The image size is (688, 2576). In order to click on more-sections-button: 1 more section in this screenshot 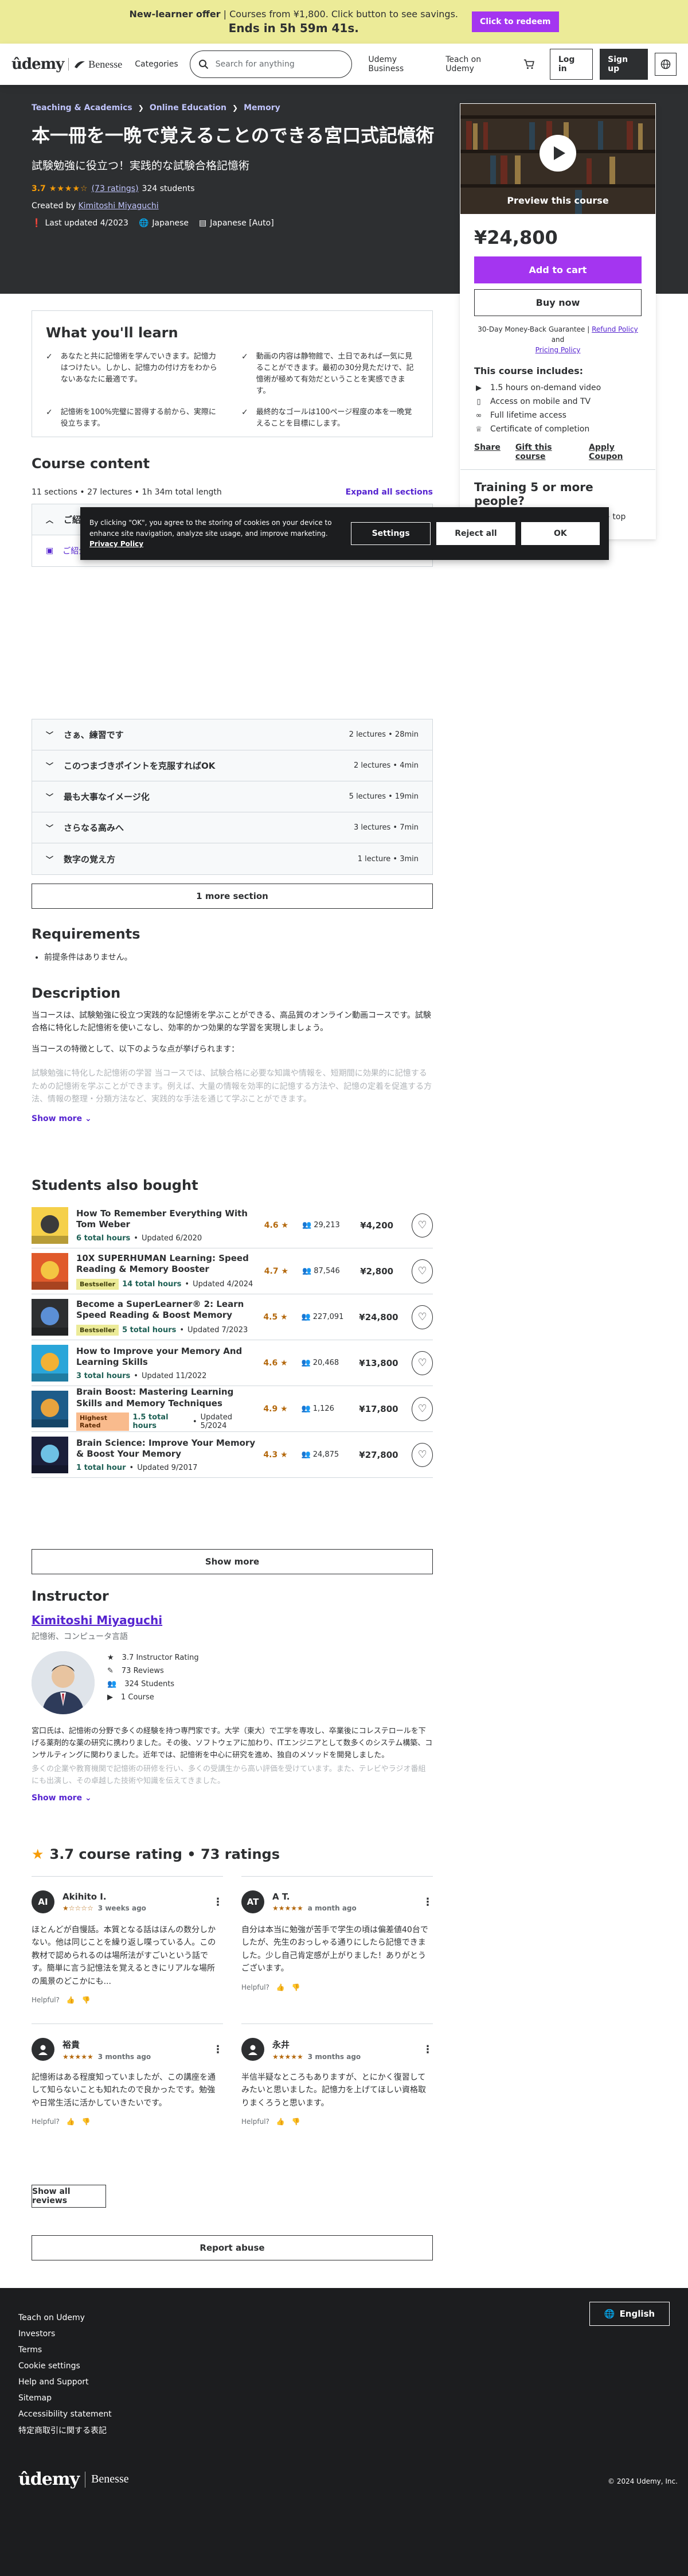, I will do `click(232, 896)`.